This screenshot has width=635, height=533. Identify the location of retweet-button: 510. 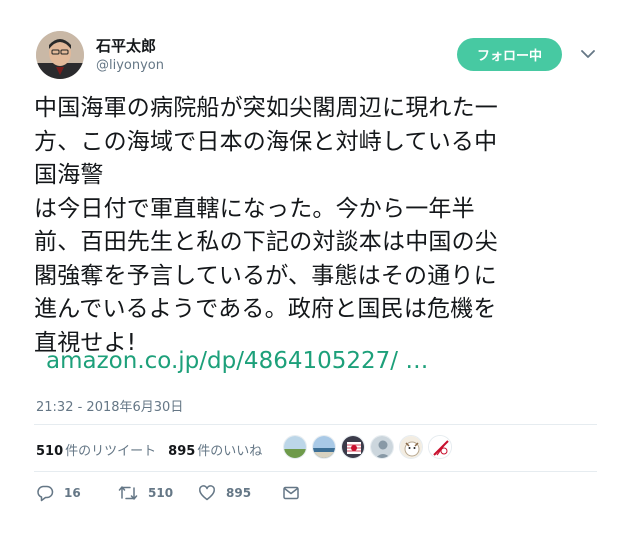
(158, 493).